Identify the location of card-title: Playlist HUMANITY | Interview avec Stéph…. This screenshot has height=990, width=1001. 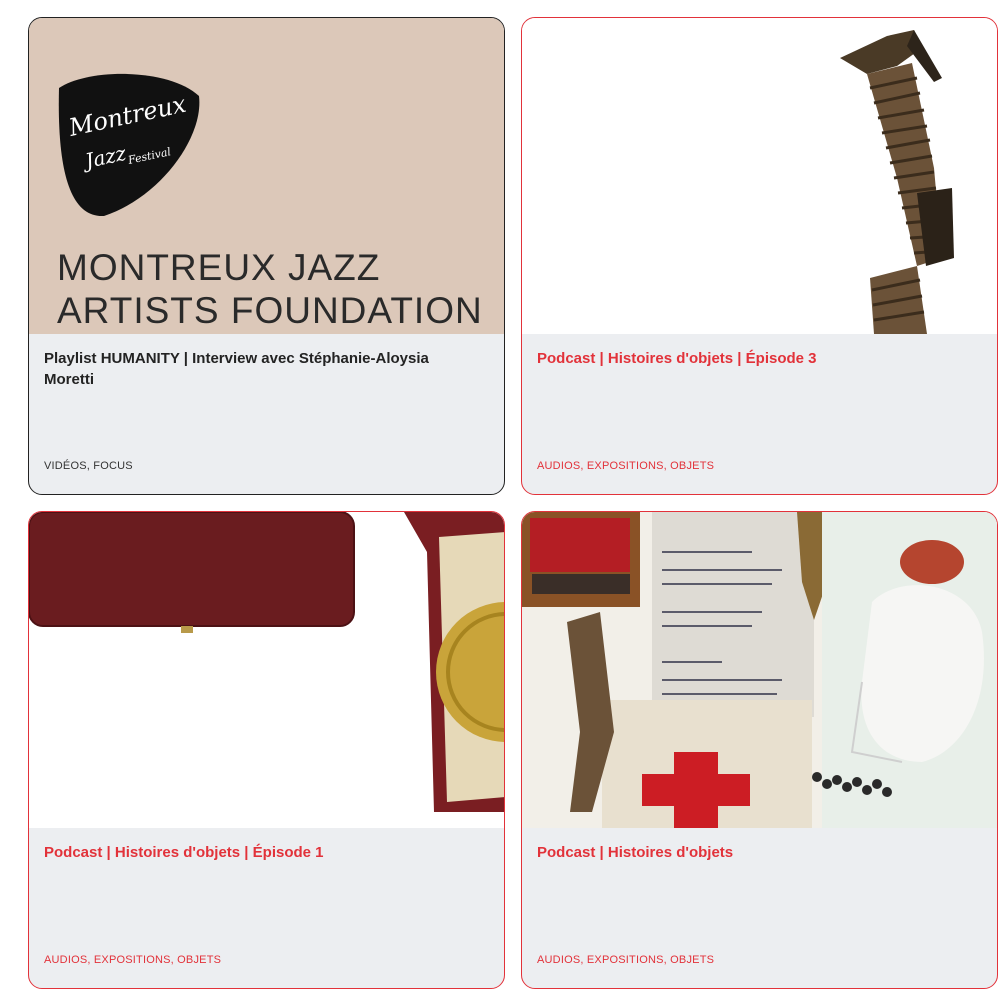
(254, 369).